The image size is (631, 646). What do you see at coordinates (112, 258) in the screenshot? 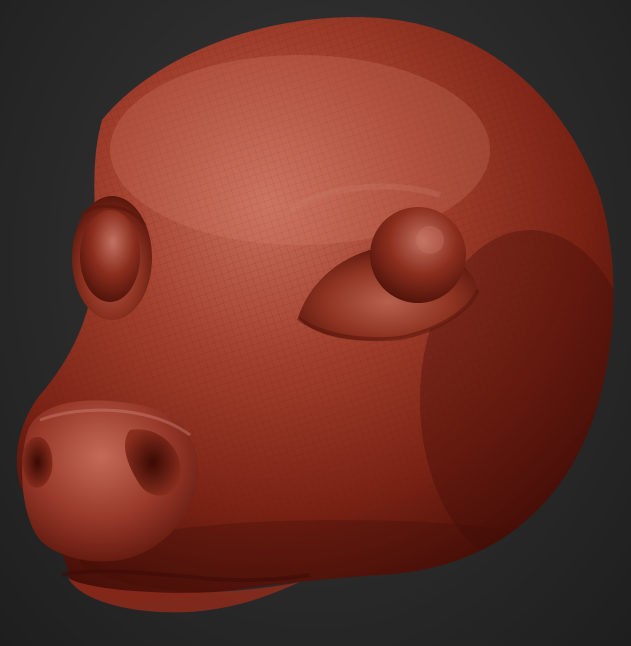
I see `left-eye` at bounding box center [112, 258].